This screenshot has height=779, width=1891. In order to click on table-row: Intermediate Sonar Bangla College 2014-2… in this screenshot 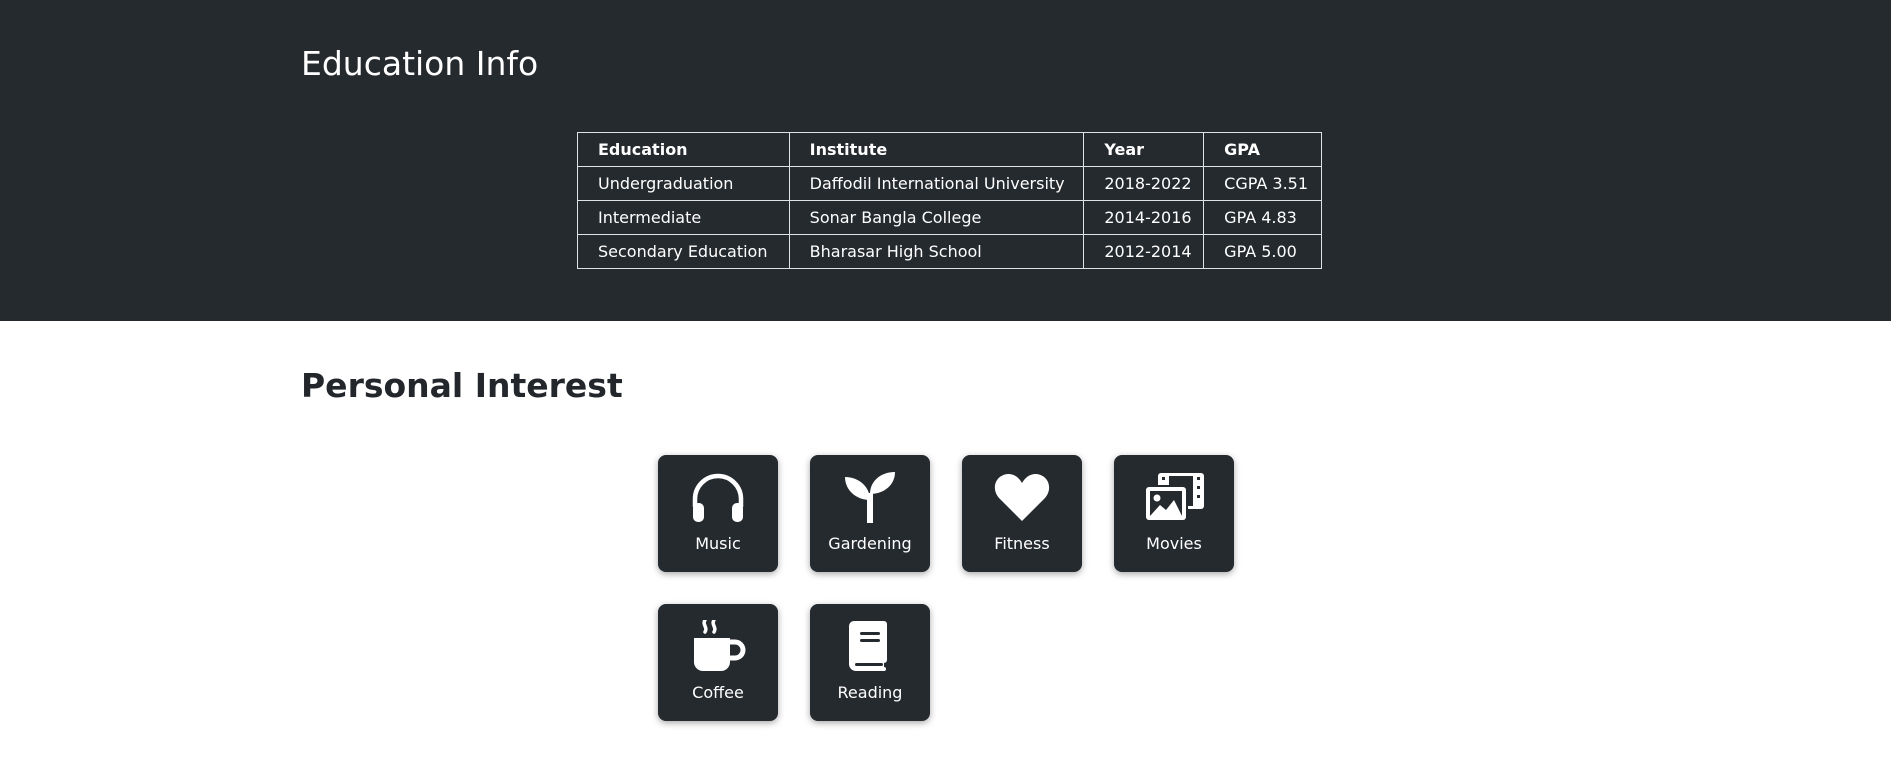, I will do `click(949, 217)`.